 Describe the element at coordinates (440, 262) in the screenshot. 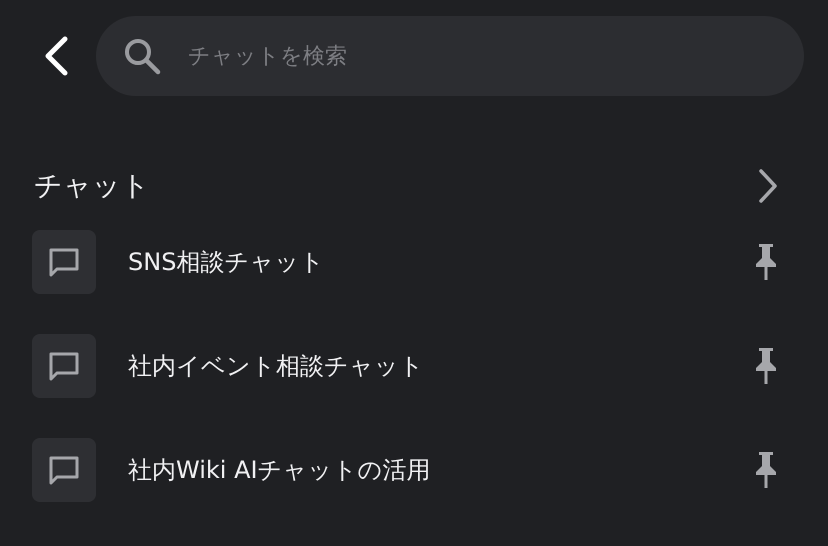

I see `chat-title: SNS相談チャット` at that location.